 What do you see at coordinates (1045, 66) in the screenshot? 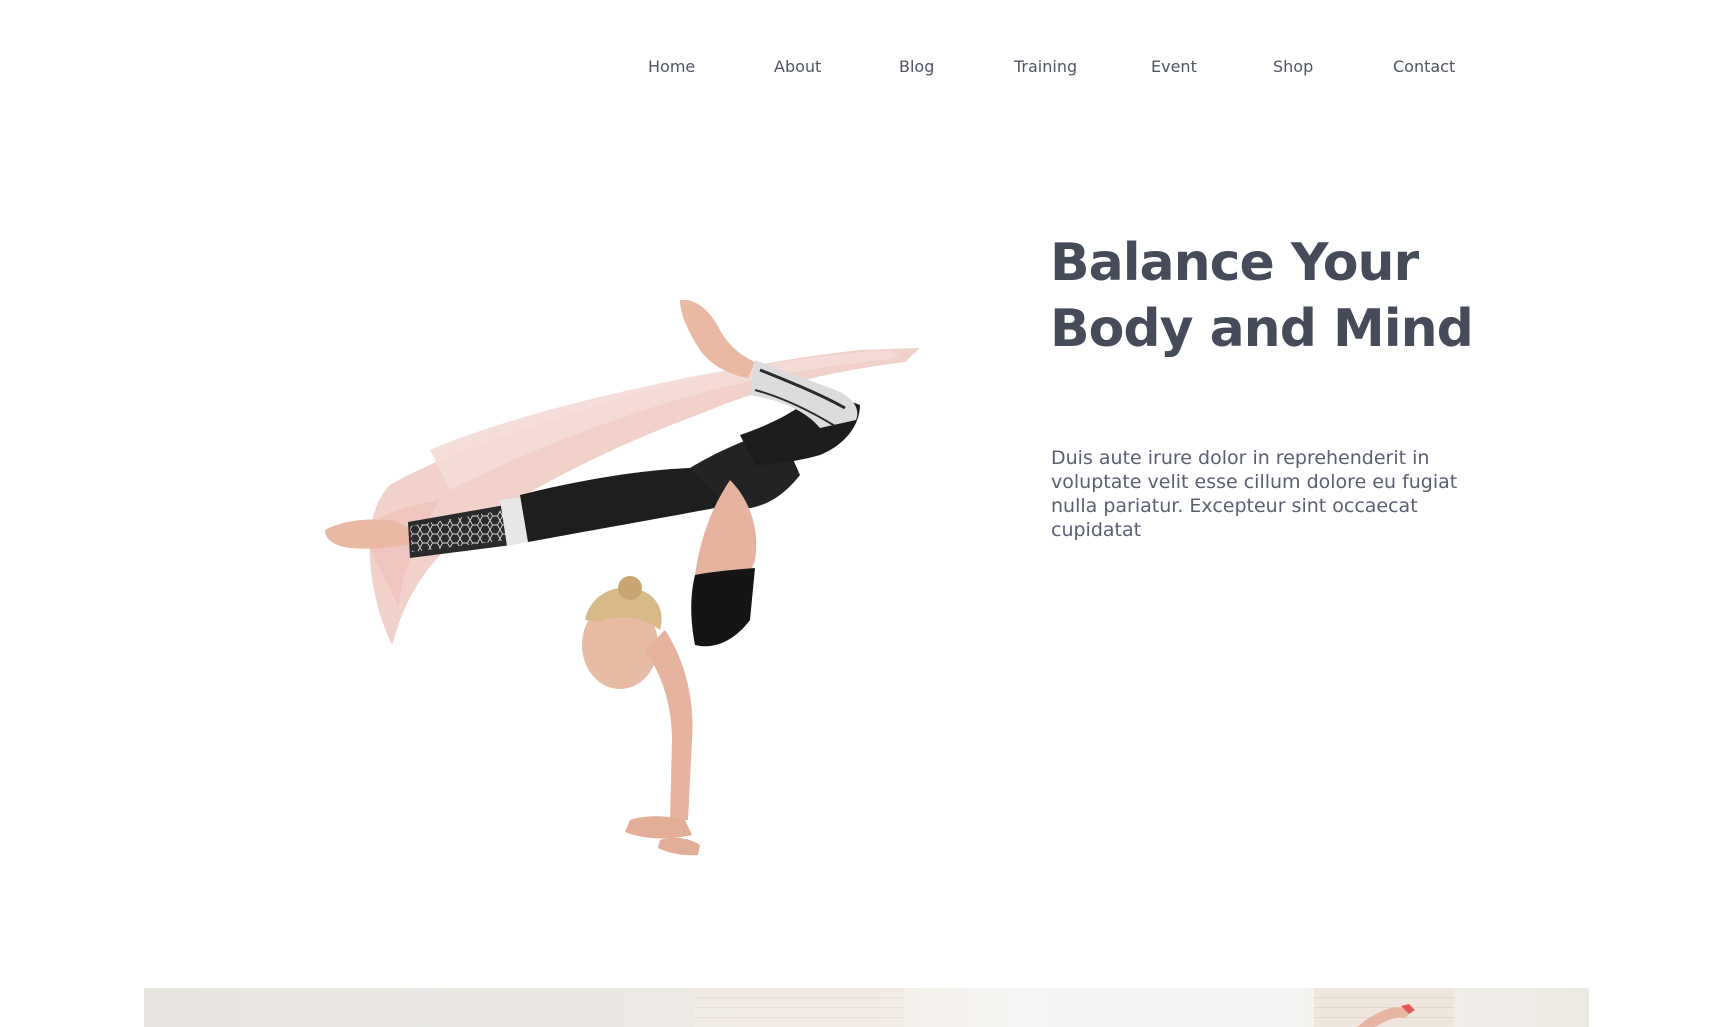
I see `nav-training: Training` at bounding box center [1045, 66].